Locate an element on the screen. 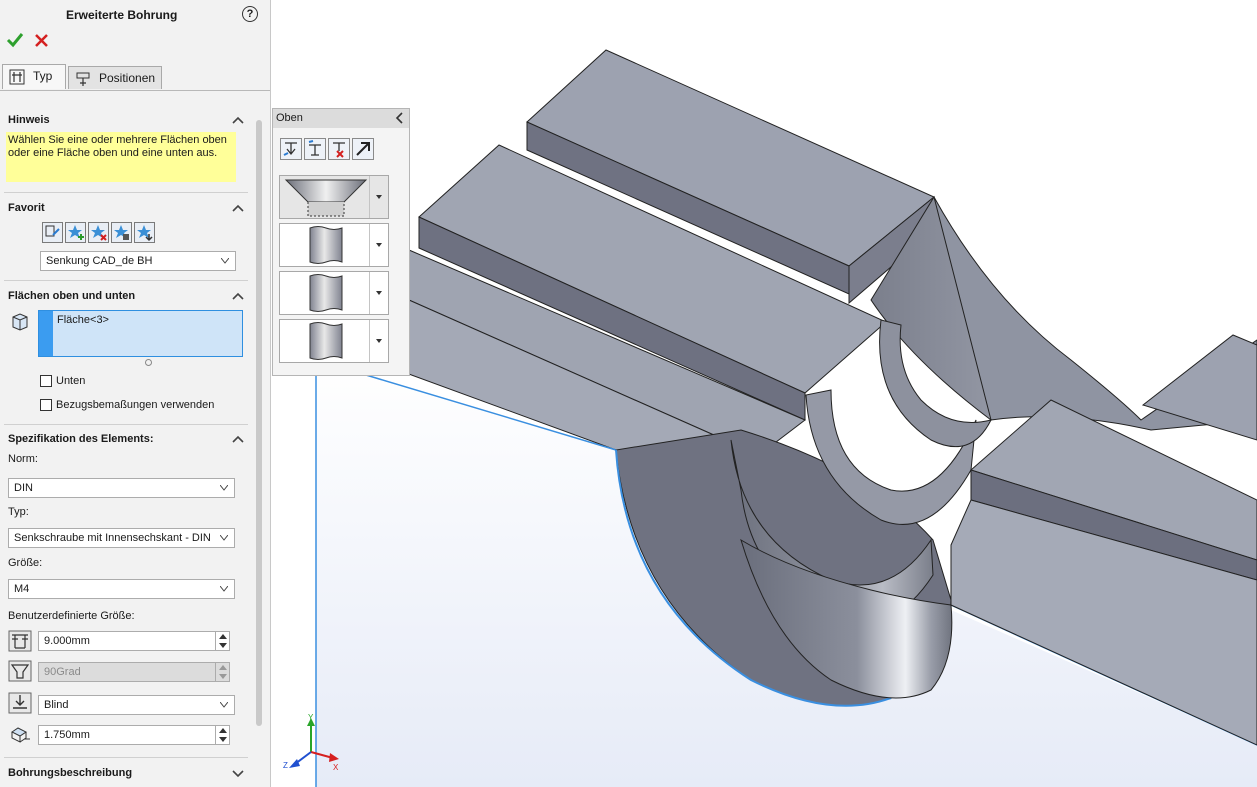 Image resolution: width=1257 pixels, height=787 pixels. tab-positionen: Positionen is located at coordinates (115, 77).